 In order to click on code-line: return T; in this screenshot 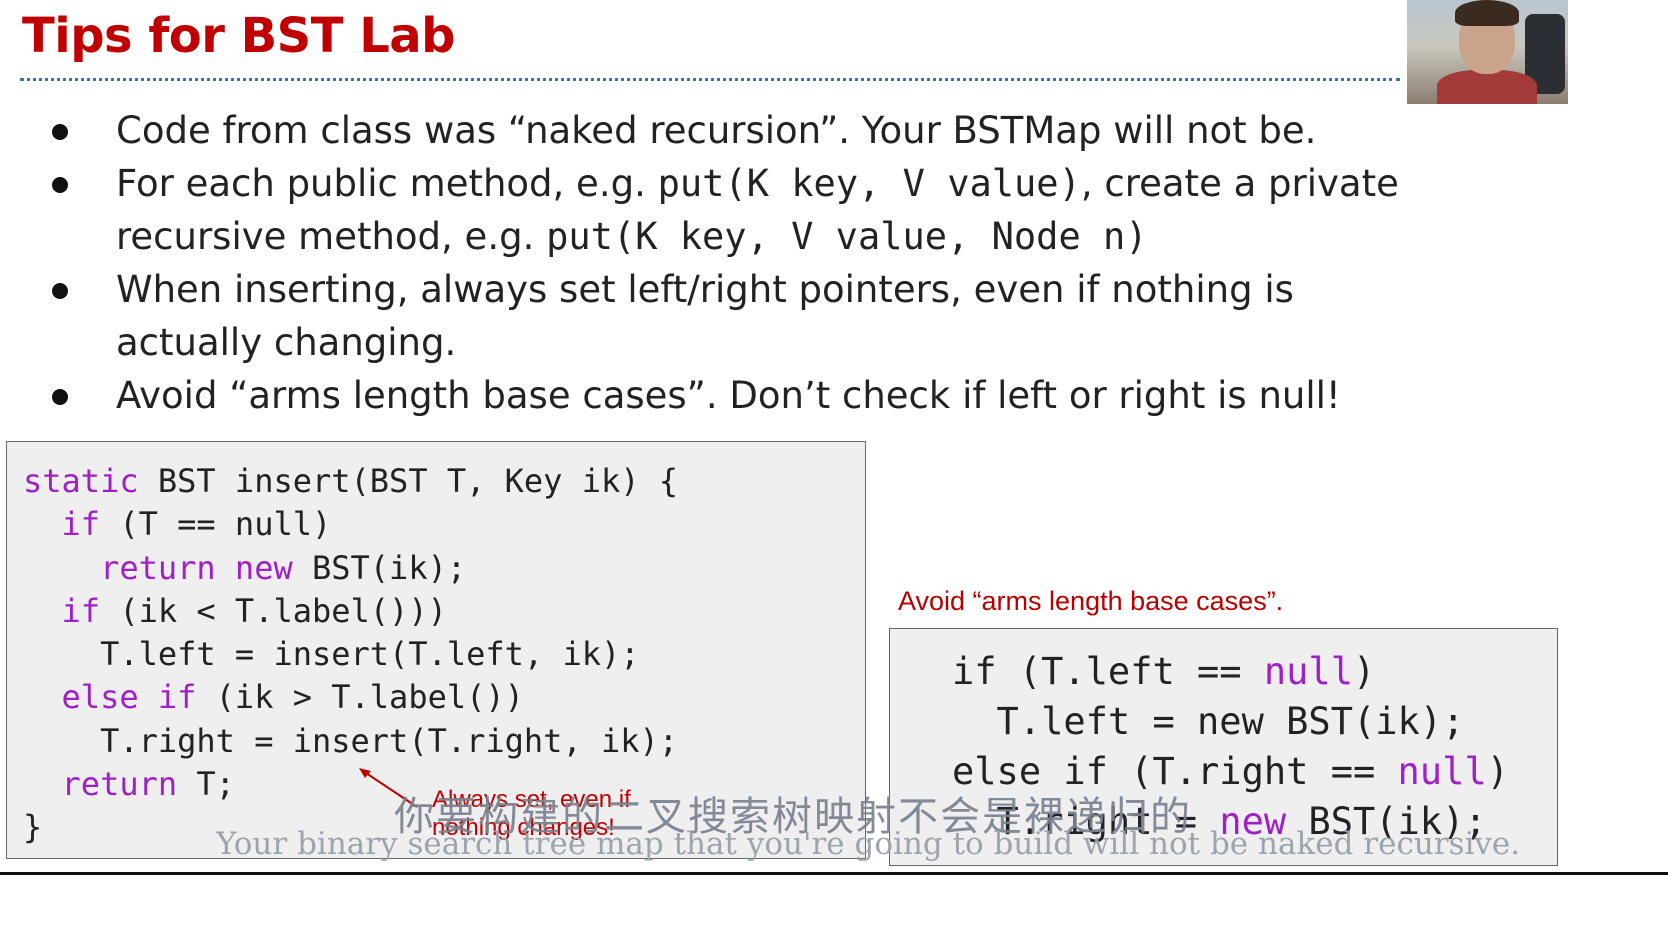, I will do `click(129, 784)`.